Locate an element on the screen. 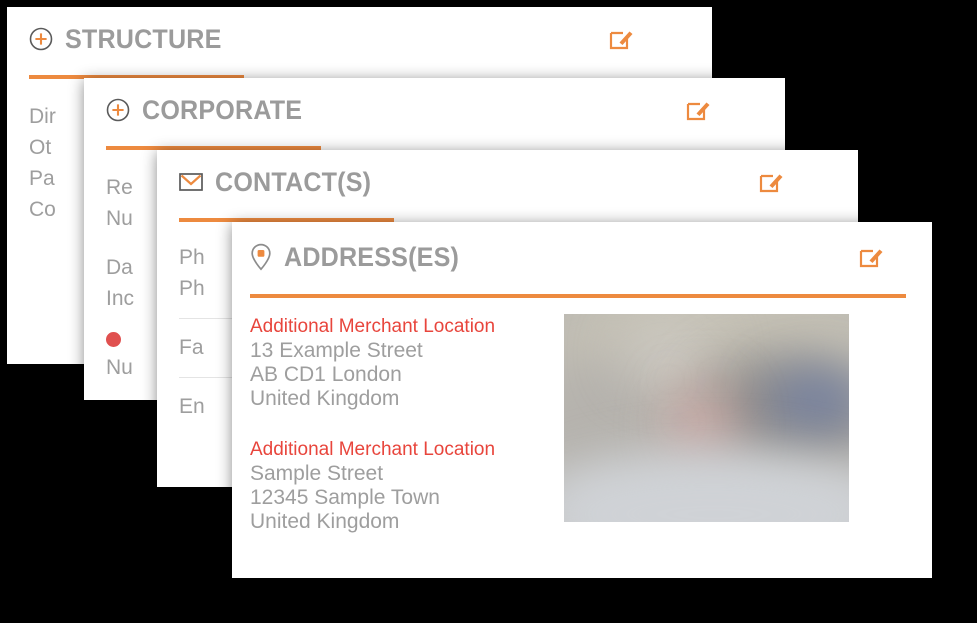  address-line-2: 12345 Sample Town is located at coordinates (345, 497).